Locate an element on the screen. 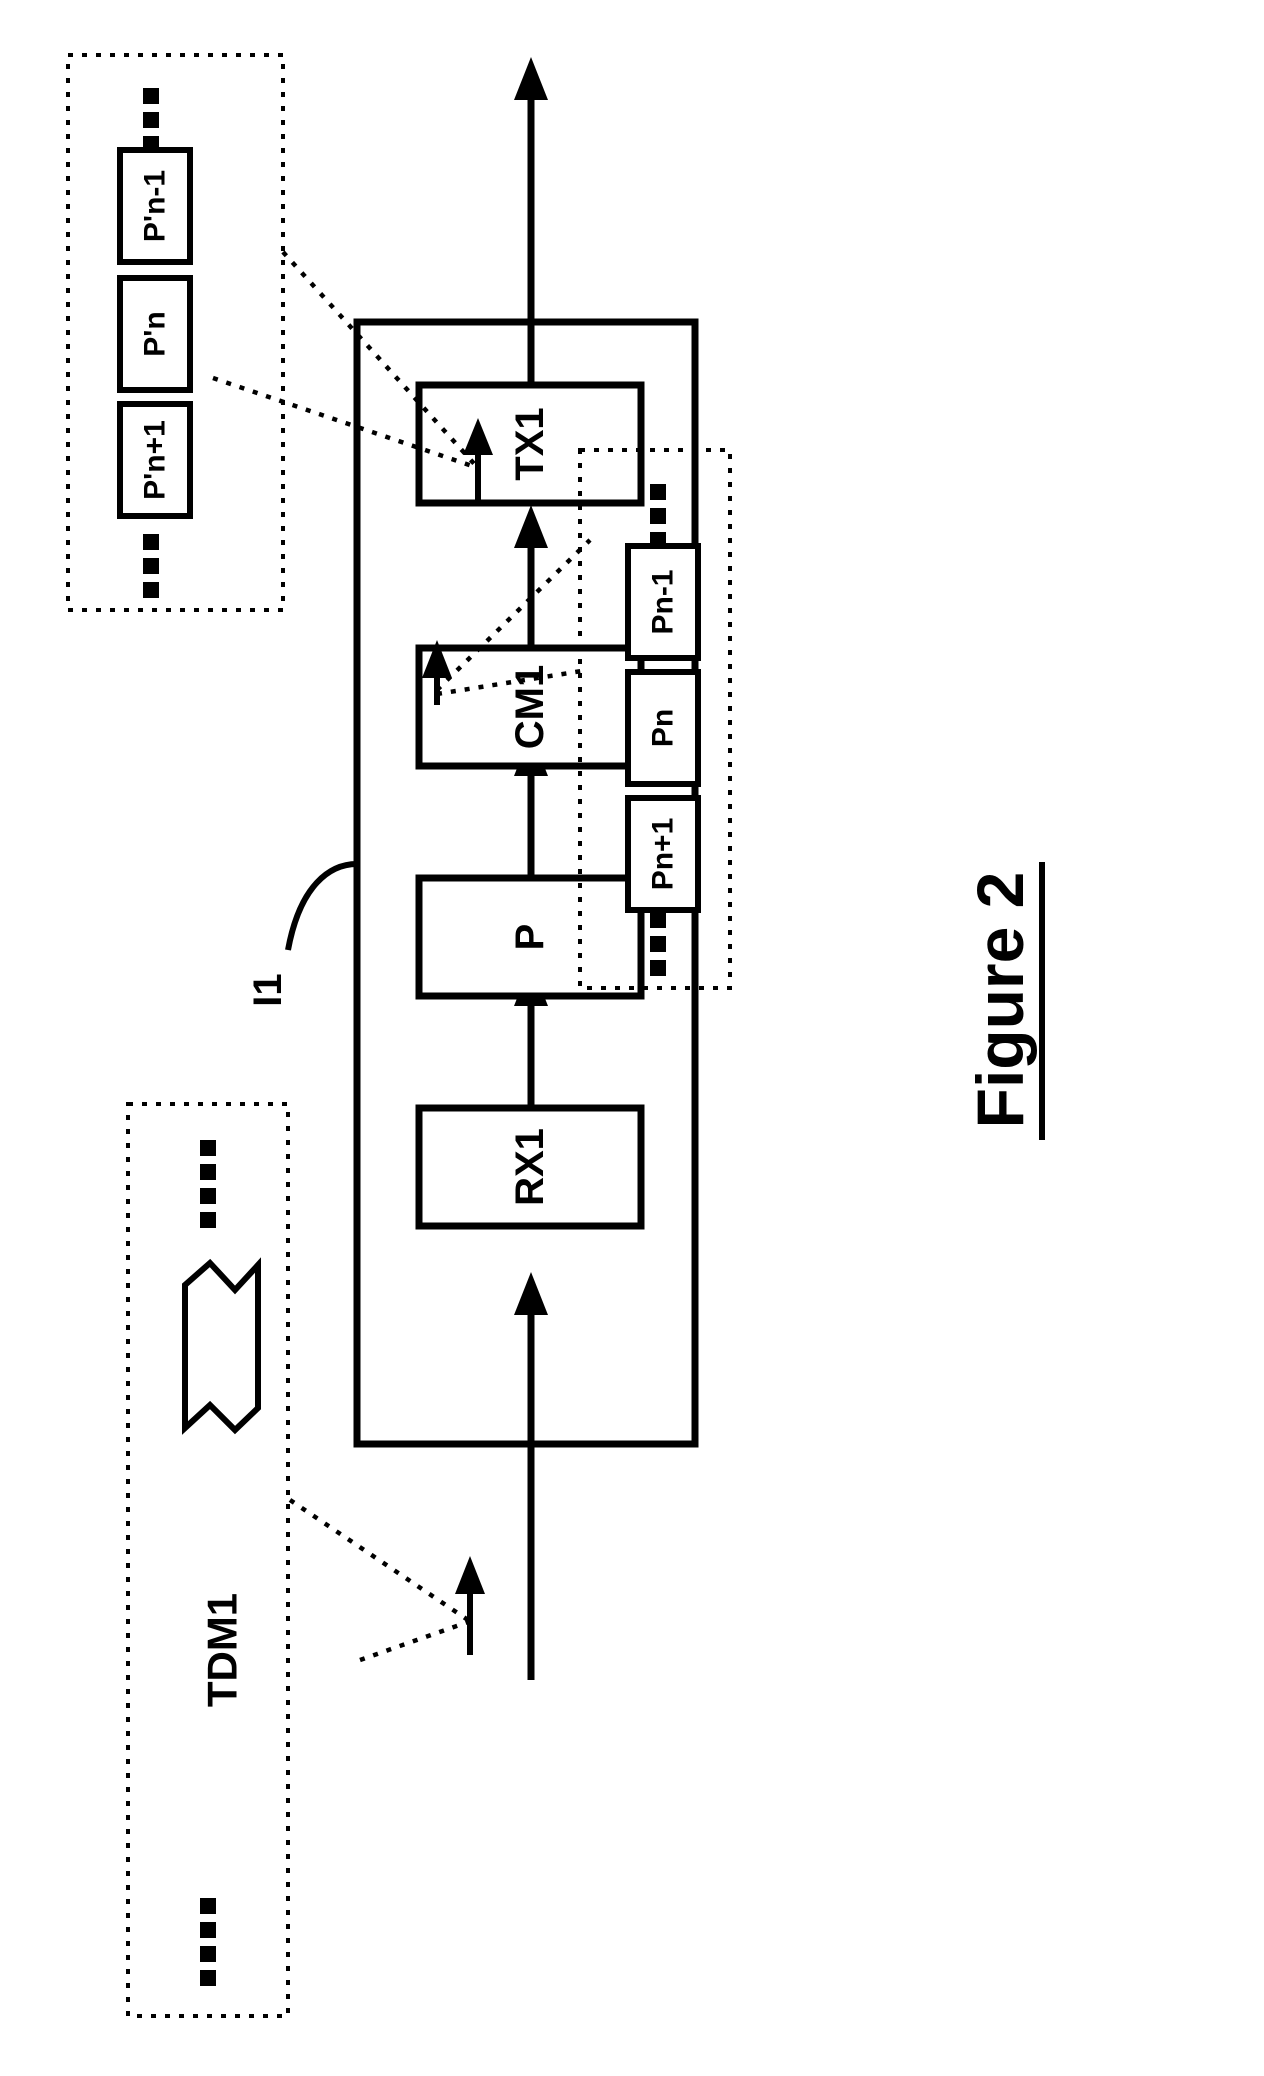 The image size is (1264, 2076). arrow-tdm-into-rx1 is located at coordinates (531, 1476).